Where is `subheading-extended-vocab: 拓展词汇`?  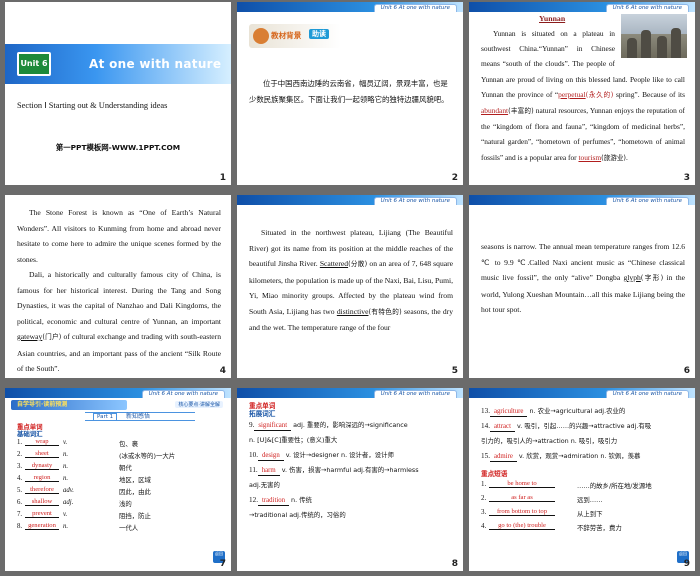 subheading-extended-vocab: 拓展词汇 is located at coordinates (262, 414).